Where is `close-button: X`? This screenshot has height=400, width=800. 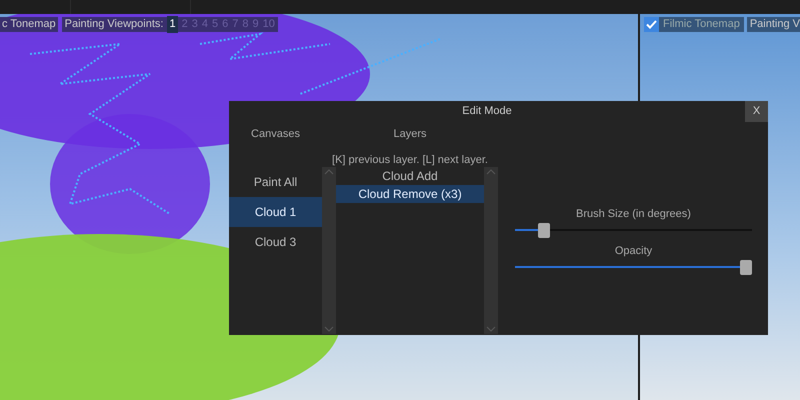 close-button: X is located at coordinates (756, 111).